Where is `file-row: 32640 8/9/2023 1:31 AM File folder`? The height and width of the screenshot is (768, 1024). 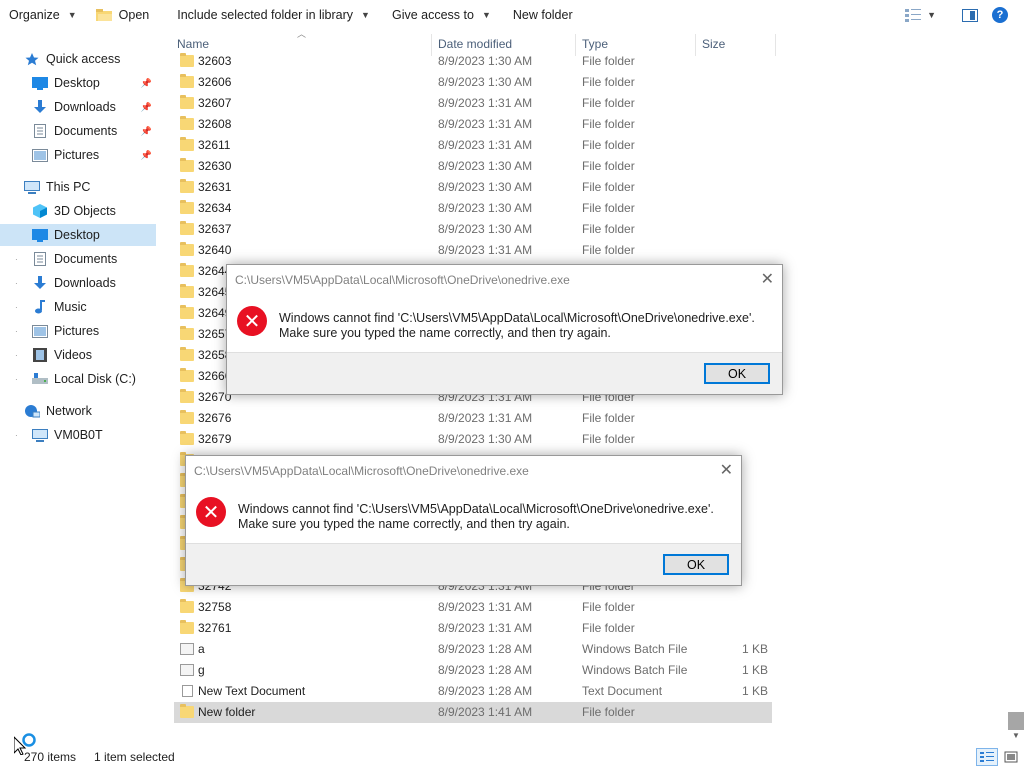
file-row: 32640 8/9/2023 1:31 AM File folder is located at coordinates (473, 250).